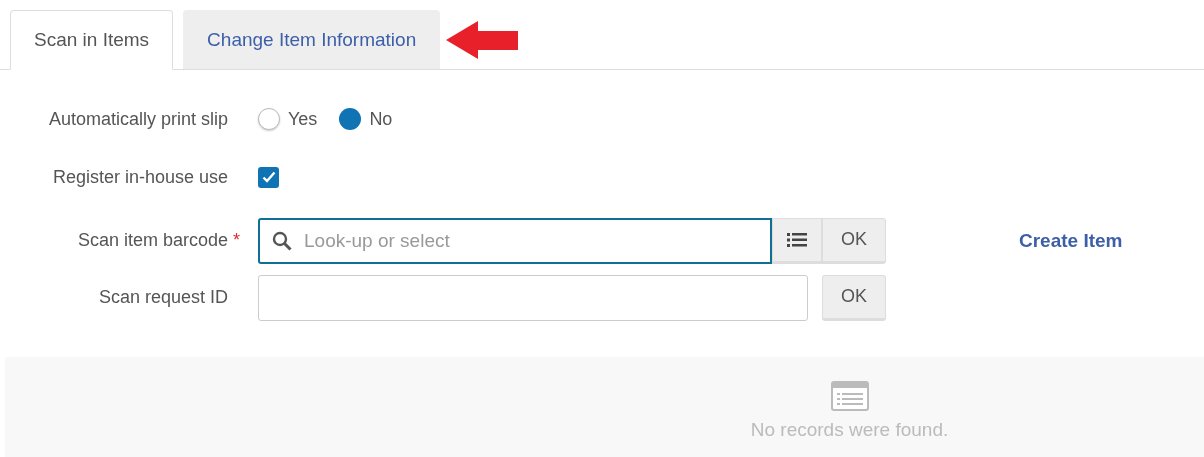  Describe the element at coordinates (282, 240) in the screenshot. I see `search-icon` at that location.